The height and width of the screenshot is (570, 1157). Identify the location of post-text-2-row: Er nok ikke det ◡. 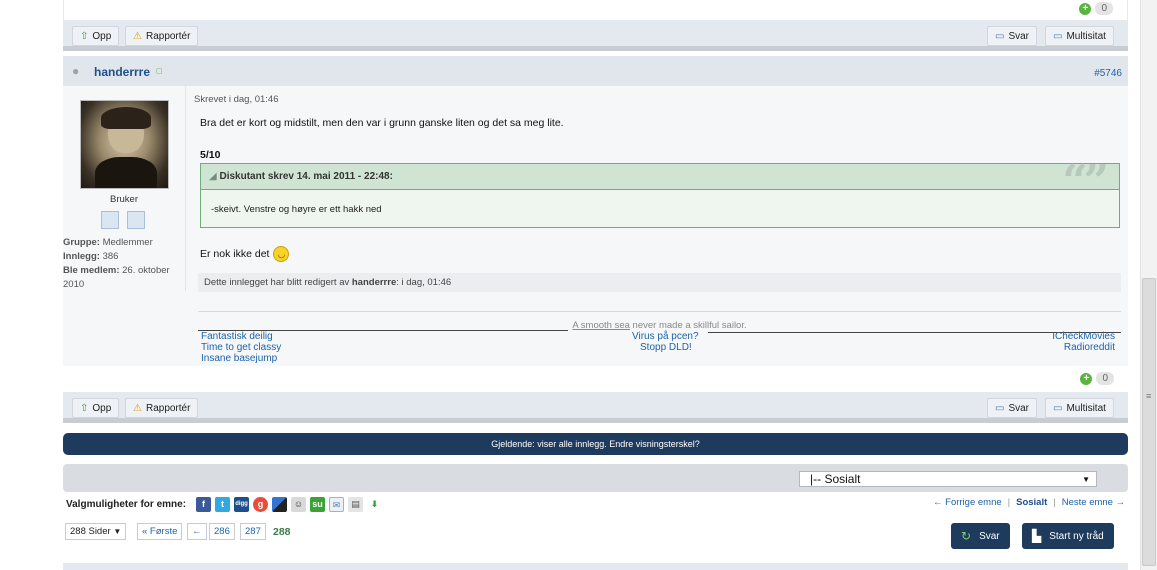
(245, 254).